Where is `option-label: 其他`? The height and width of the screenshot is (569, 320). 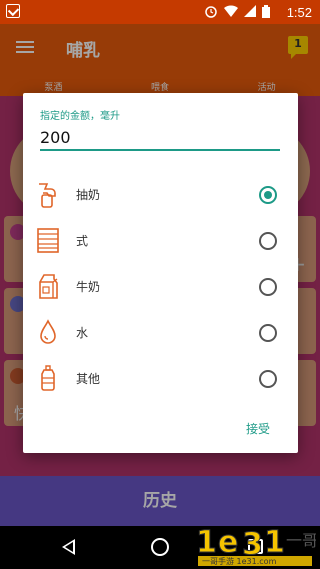 option-label: 其他 is located at coordinates (88, 379).